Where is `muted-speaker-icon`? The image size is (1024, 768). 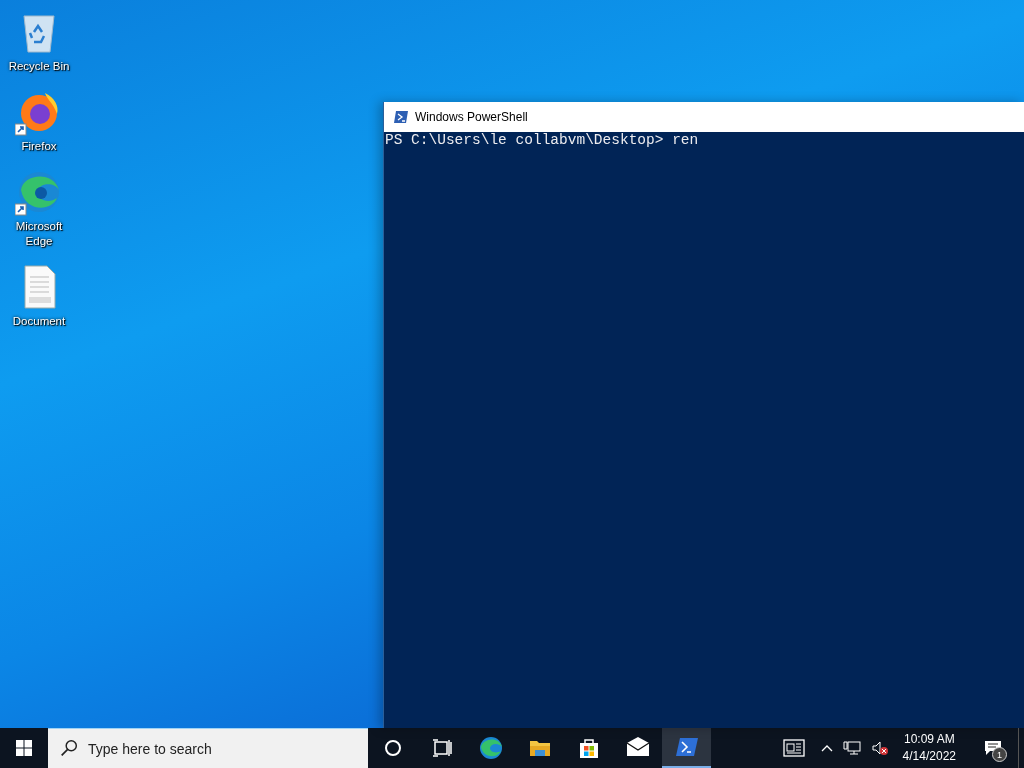
muted-speaker-icon is located at coordinates (879, 748).